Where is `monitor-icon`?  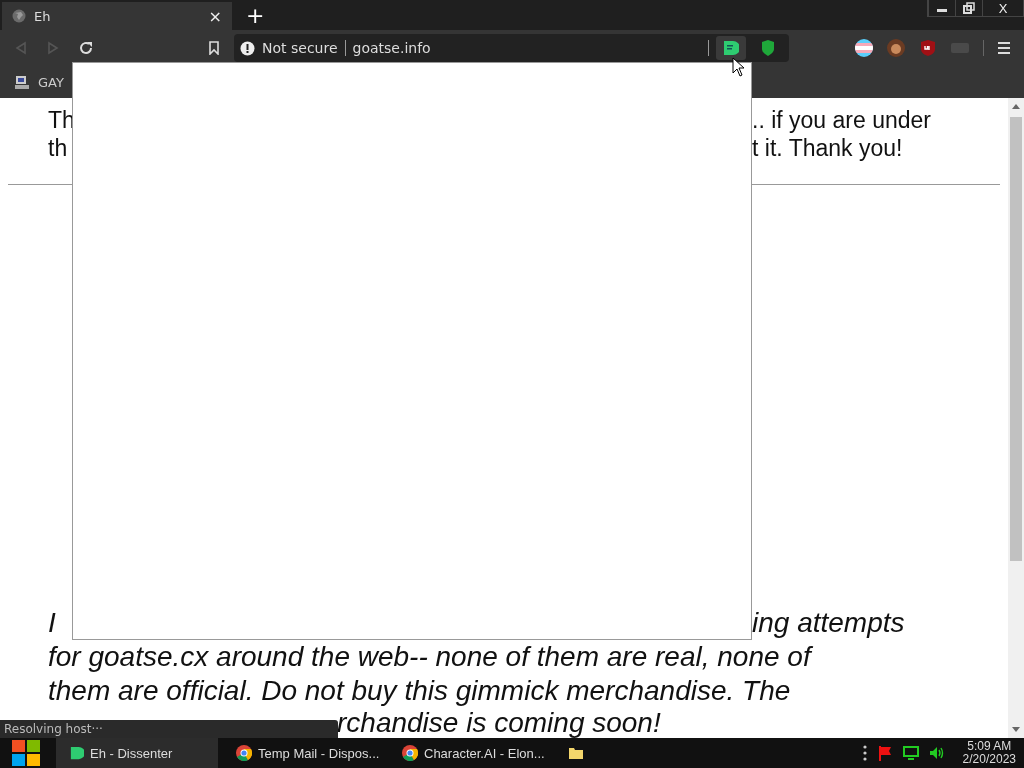 monitor-icon is located at coordinates (910, 753).